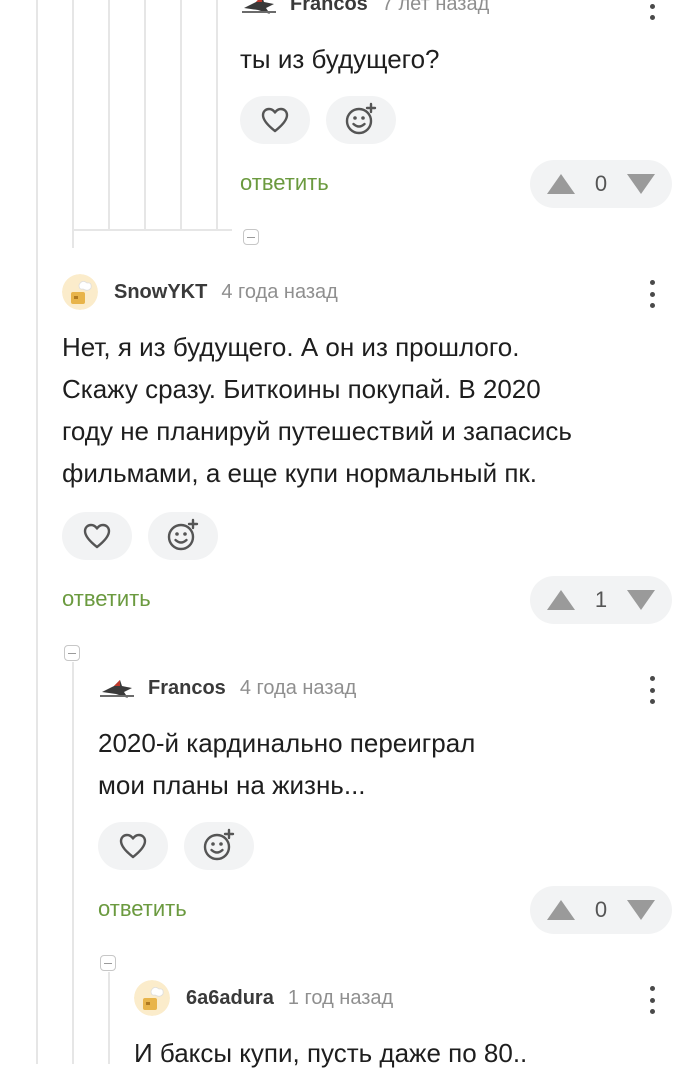 This screenshot has height=1074, width=700. What do you see at coordinates (435, 7) in the screenshot?
I see `comment-time: 7 лет назад` at bounding box center [435, 7].